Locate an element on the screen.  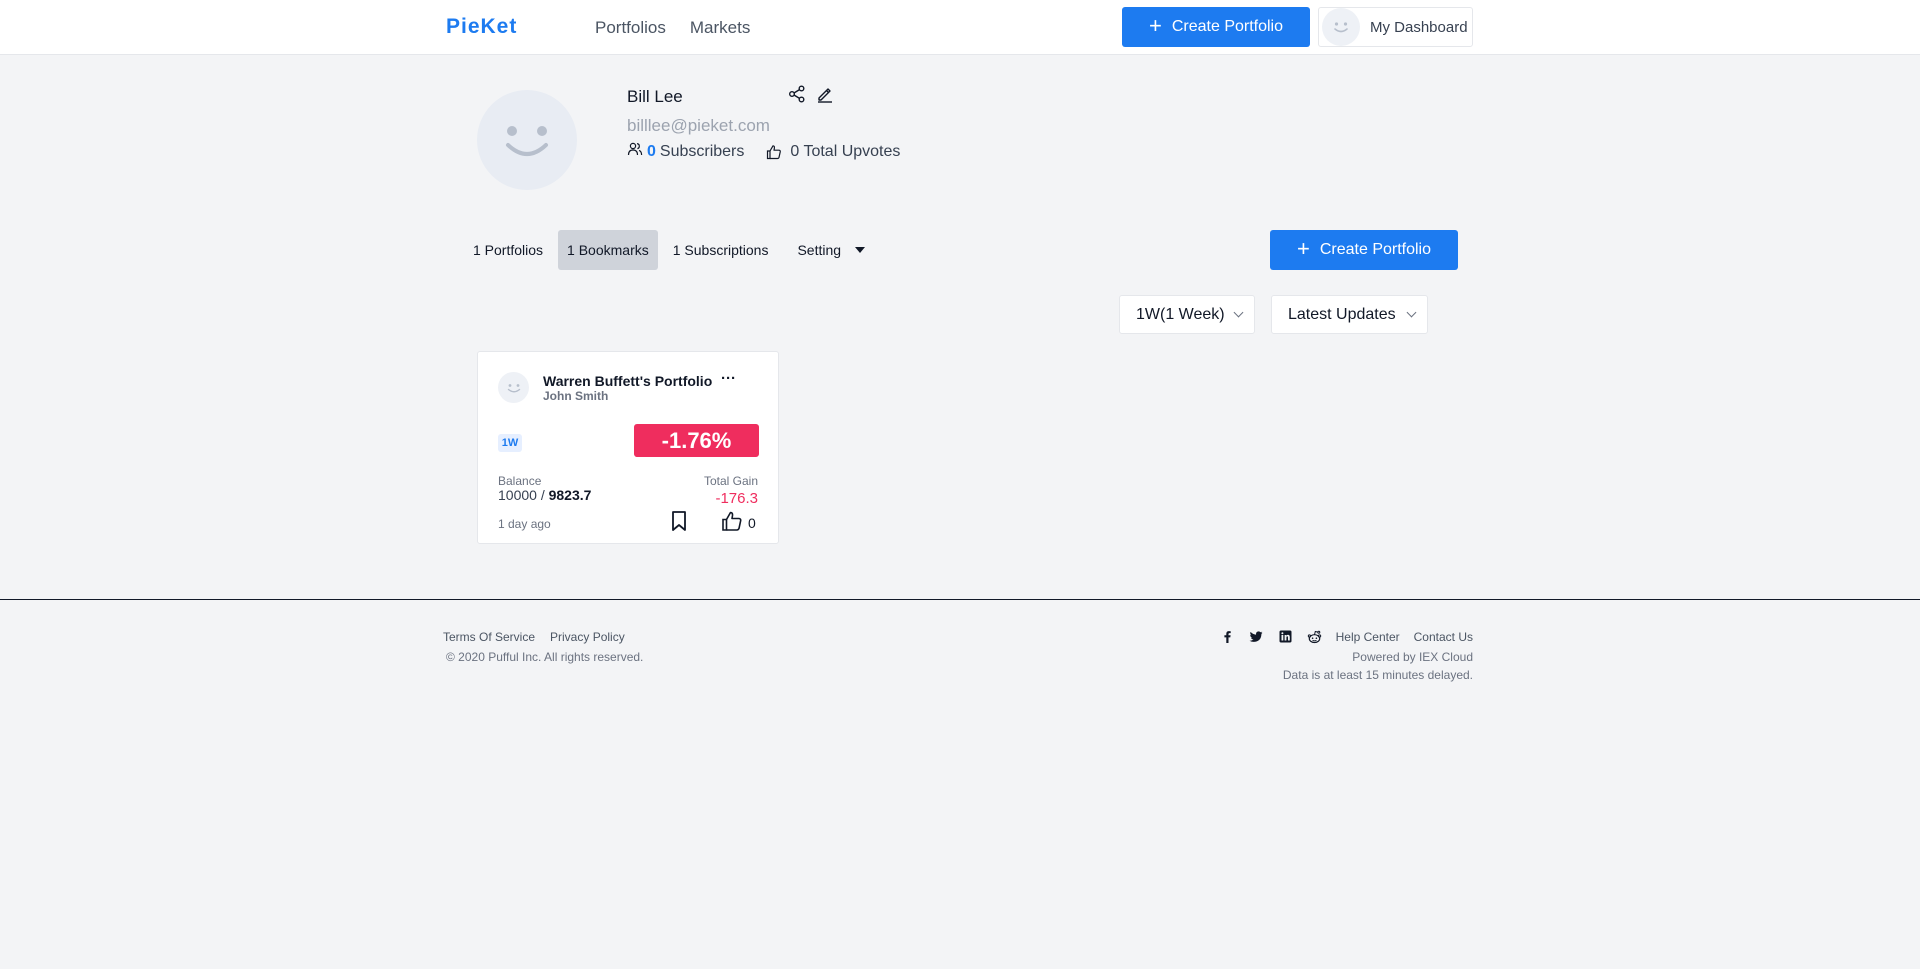
tab-setting-dropdown: Setting is located at coordinates (828, 250).